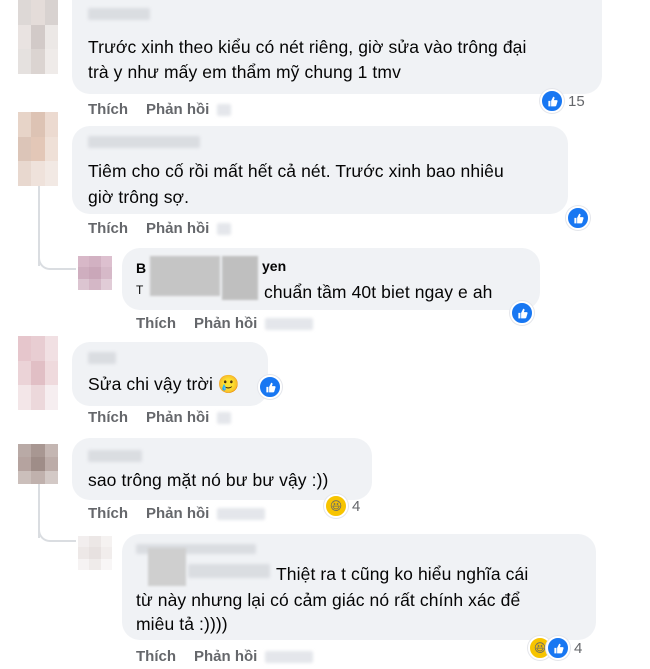 This screenshot has height=669, width=650. Describe the element at coordinates (244, 72) in the screenshot. I see `comment-text-line: trà y như mấy em thẩm mỹ chung 1 tmv` at that location.